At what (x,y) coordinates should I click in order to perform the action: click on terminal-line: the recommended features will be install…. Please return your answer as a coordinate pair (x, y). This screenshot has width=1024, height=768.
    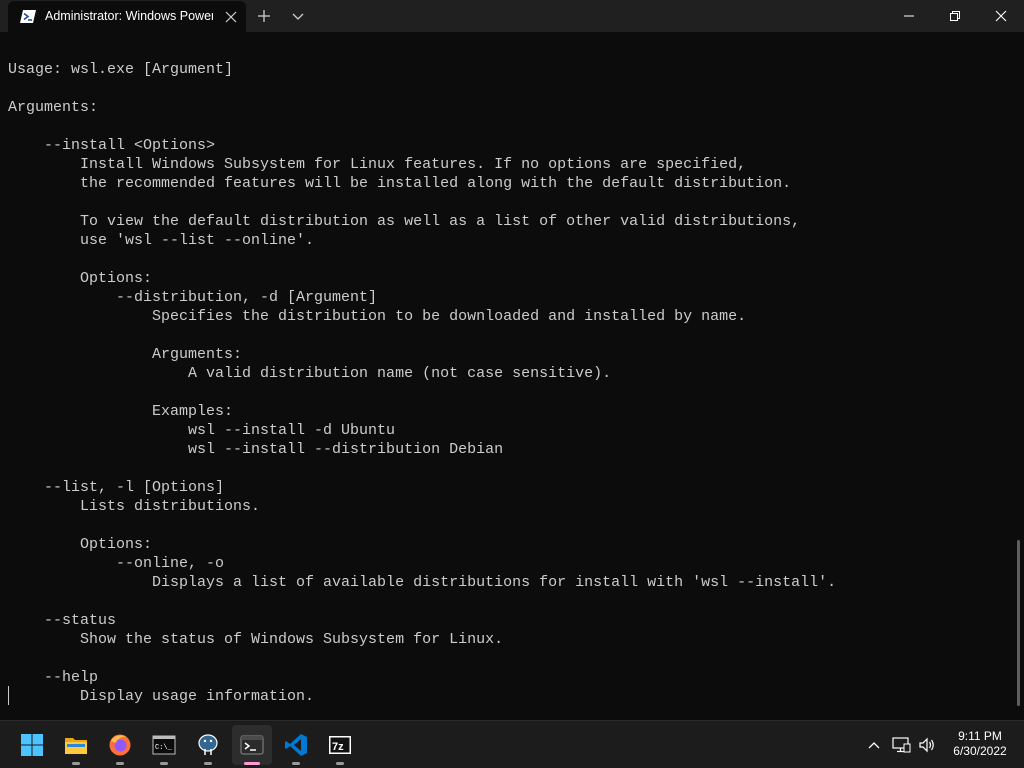
    Looking at the image, I should click on (400, 183).